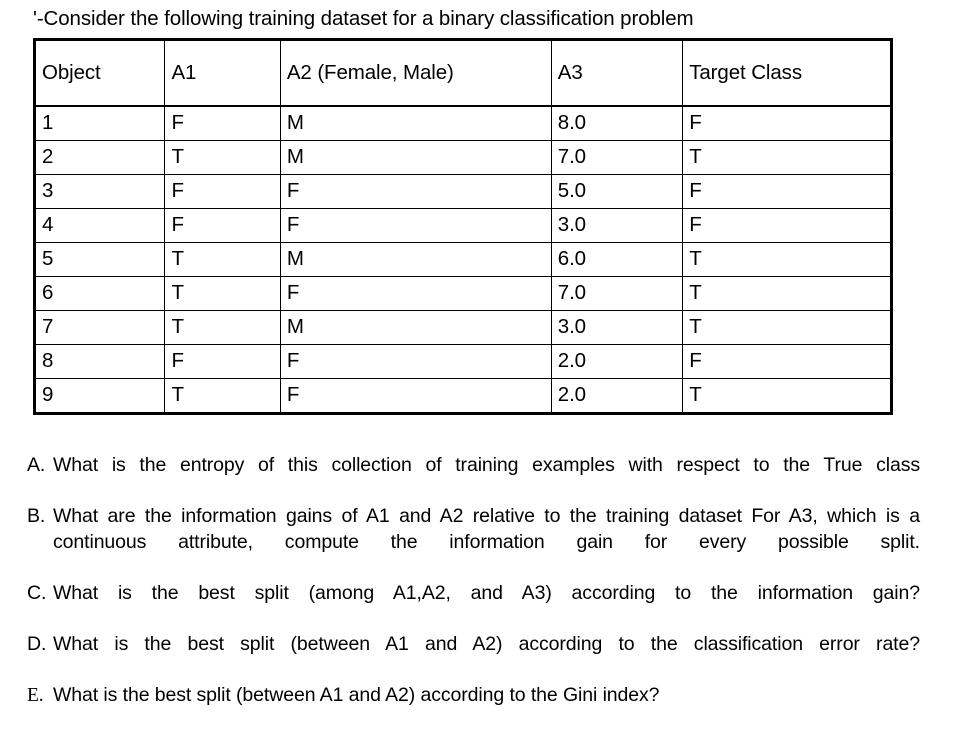 The image size is (967, 756). I want to click on cell-object: 4, so click(99, 225).